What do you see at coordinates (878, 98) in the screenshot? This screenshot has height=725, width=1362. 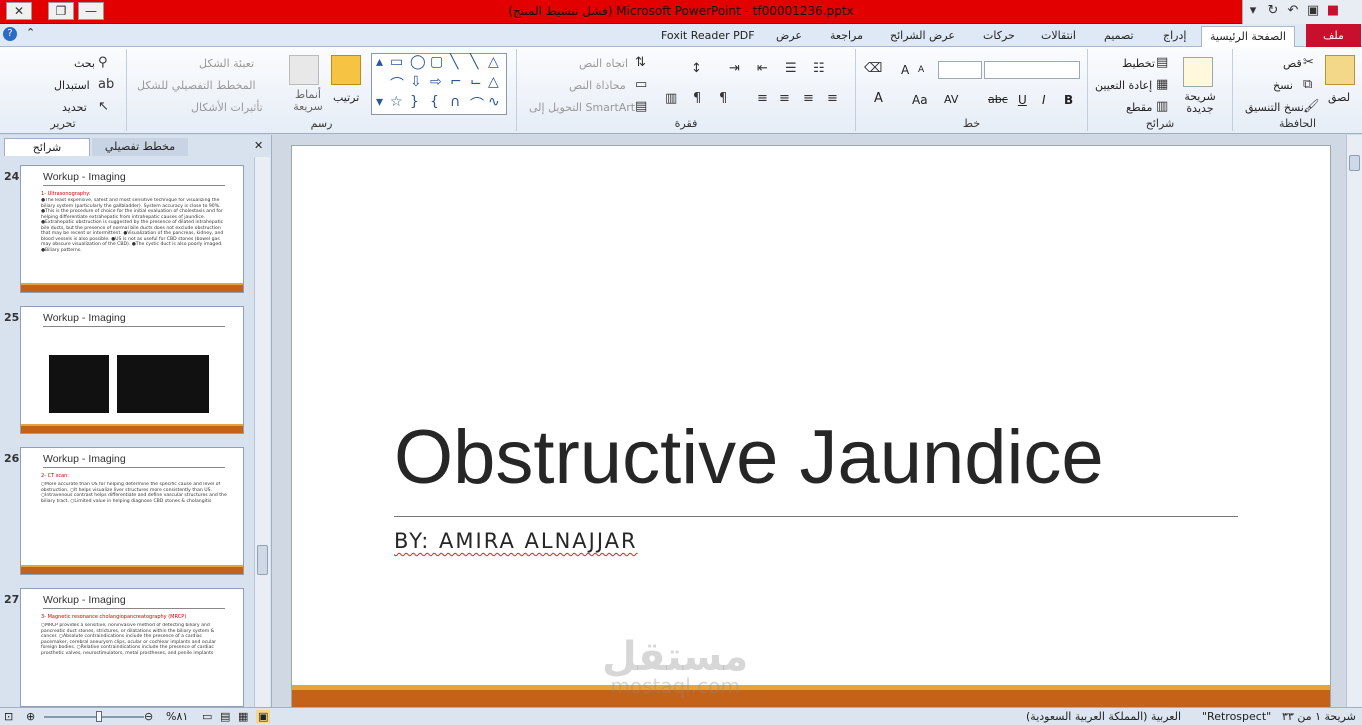 I see `font-color-icon: A` at bounding box center [878, 98].